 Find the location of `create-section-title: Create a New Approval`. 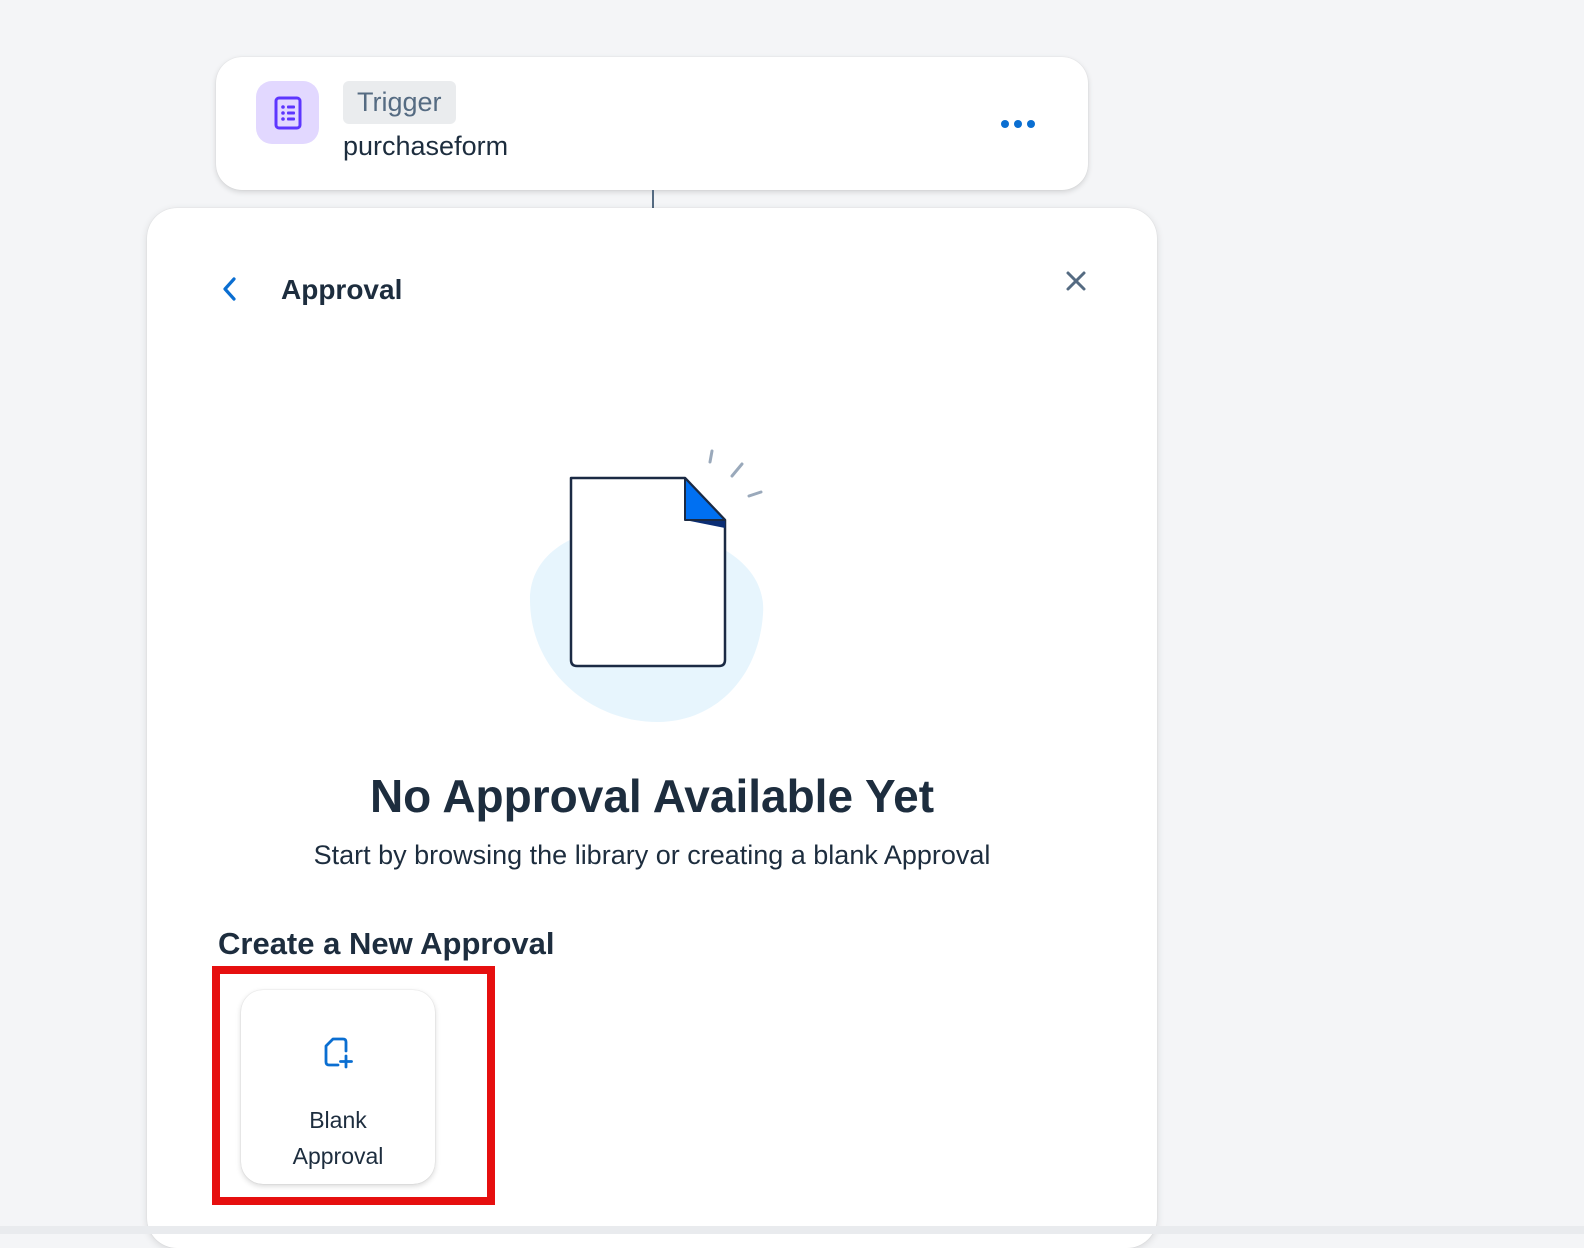

create-section-title: Create a New Approval is located at coordinates (386, 943).